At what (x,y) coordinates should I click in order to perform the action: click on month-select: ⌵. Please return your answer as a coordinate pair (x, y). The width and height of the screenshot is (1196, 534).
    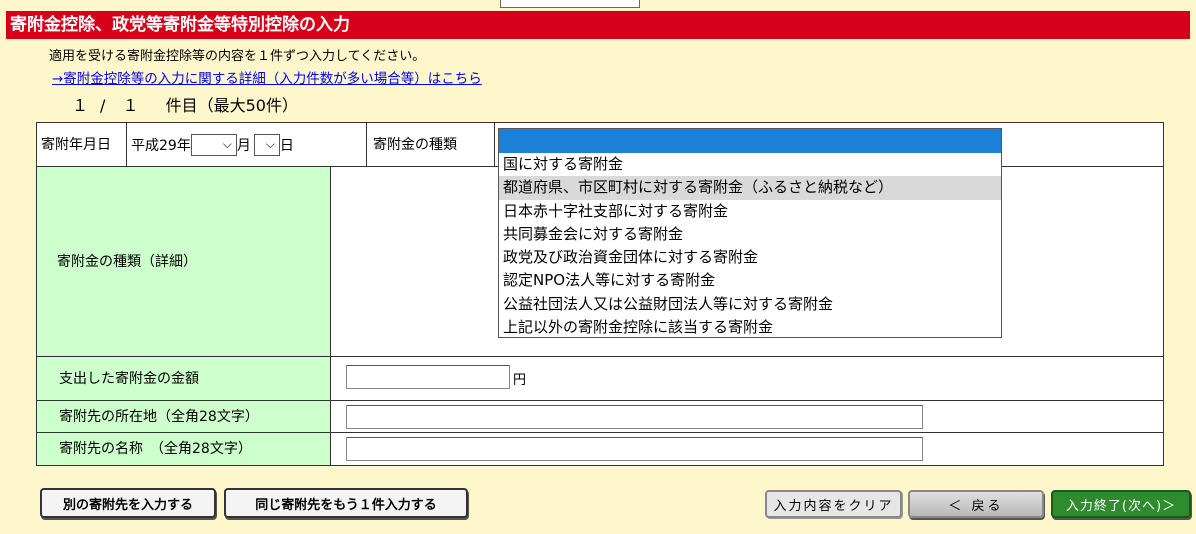
    Looking at the image, I should click on (213, 144).